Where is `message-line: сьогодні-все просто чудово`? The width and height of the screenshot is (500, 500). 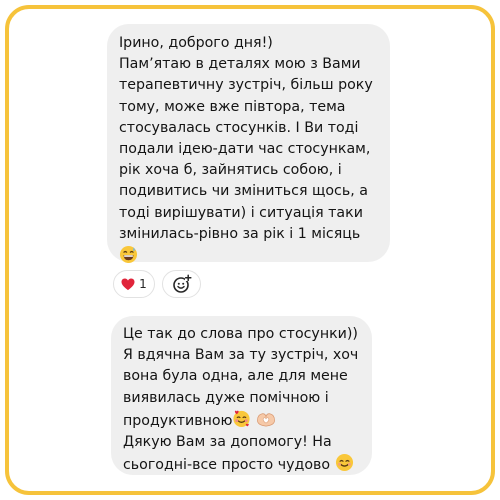 message-line: сьогодні-все просто чудово is located at coordinates (241, 464).